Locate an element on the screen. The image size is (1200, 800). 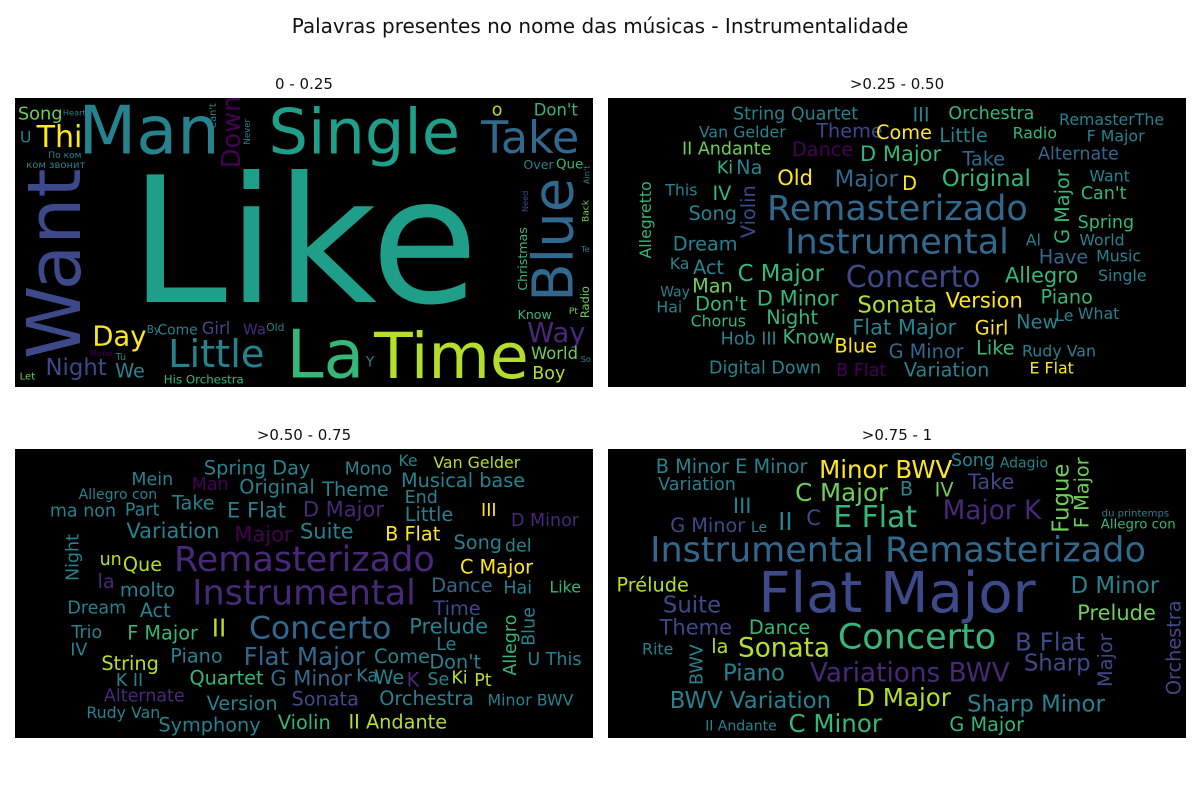
word-3-39: Symphony is located at coordinates (209, 724).